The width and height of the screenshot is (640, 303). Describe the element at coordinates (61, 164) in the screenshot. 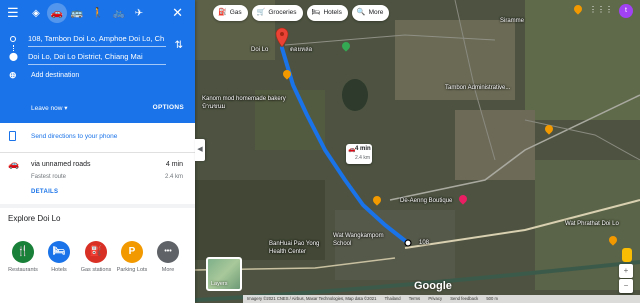

I see `route-via: via unnamed roads` at that location.